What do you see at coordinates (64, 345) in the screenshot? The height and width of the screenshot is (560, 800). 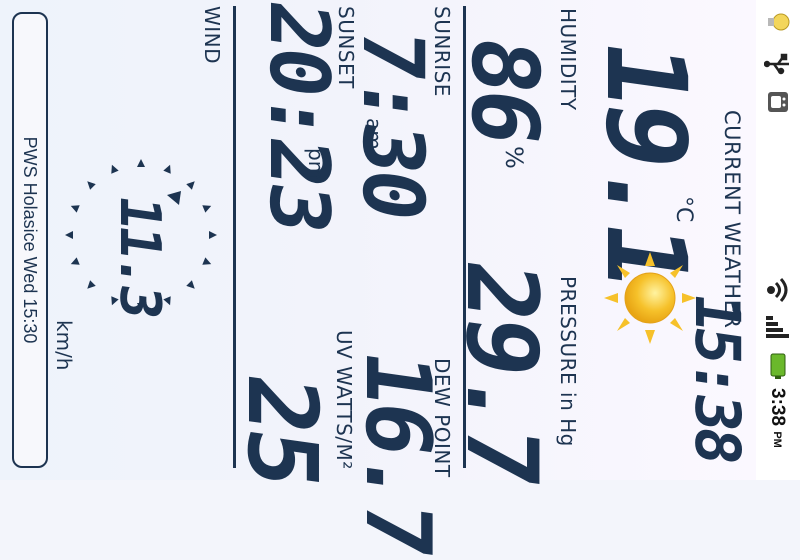 I see `wind-speed-unit: km/h` at bounding box center [64, 345].